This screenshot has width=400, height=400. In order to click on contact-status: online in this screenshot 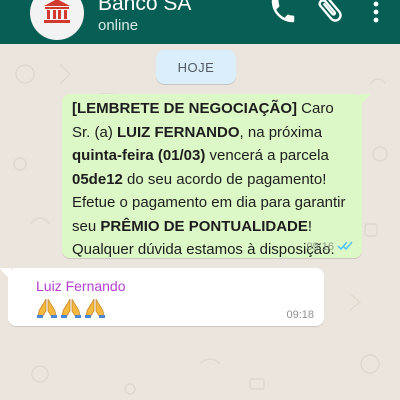, I will do `click(118, 25)`.